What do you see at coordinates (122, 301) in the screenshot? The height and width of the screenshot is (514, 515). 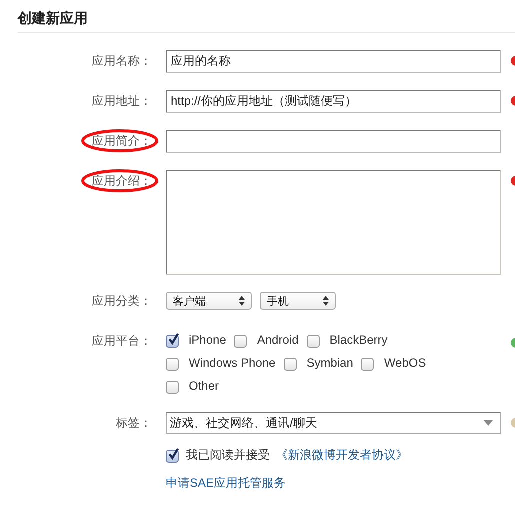 I see `field-label: 应用分类：` at bounding box center [122, 301].